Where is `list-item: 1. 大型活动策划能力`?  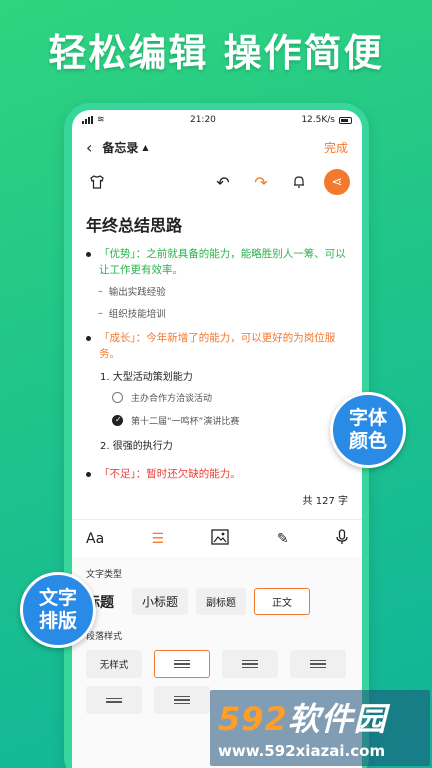
list-item: 1. 大型活动策划能力 is located at coordinates (224, 375).